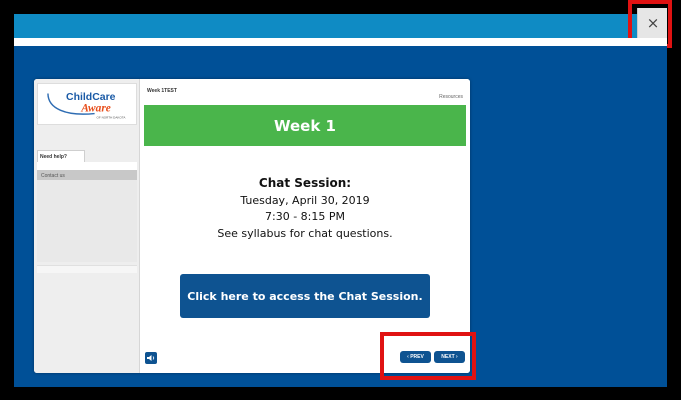 The width and height of the screenshot is (681, 400). I want to click on volume-button, so click(151, 358).